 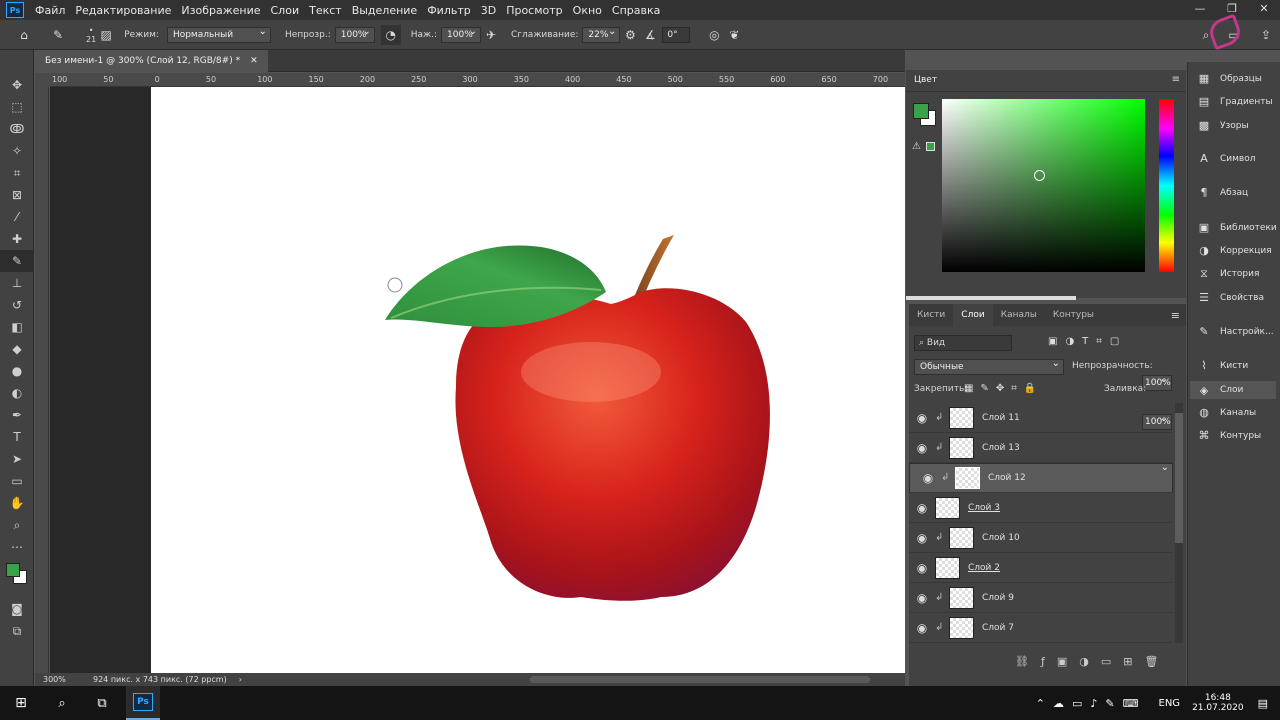 What do you see at coordinates (17, 305) in the screenshot?
I see `history-brush-tool: ↺` at bounding box center [17, 305].